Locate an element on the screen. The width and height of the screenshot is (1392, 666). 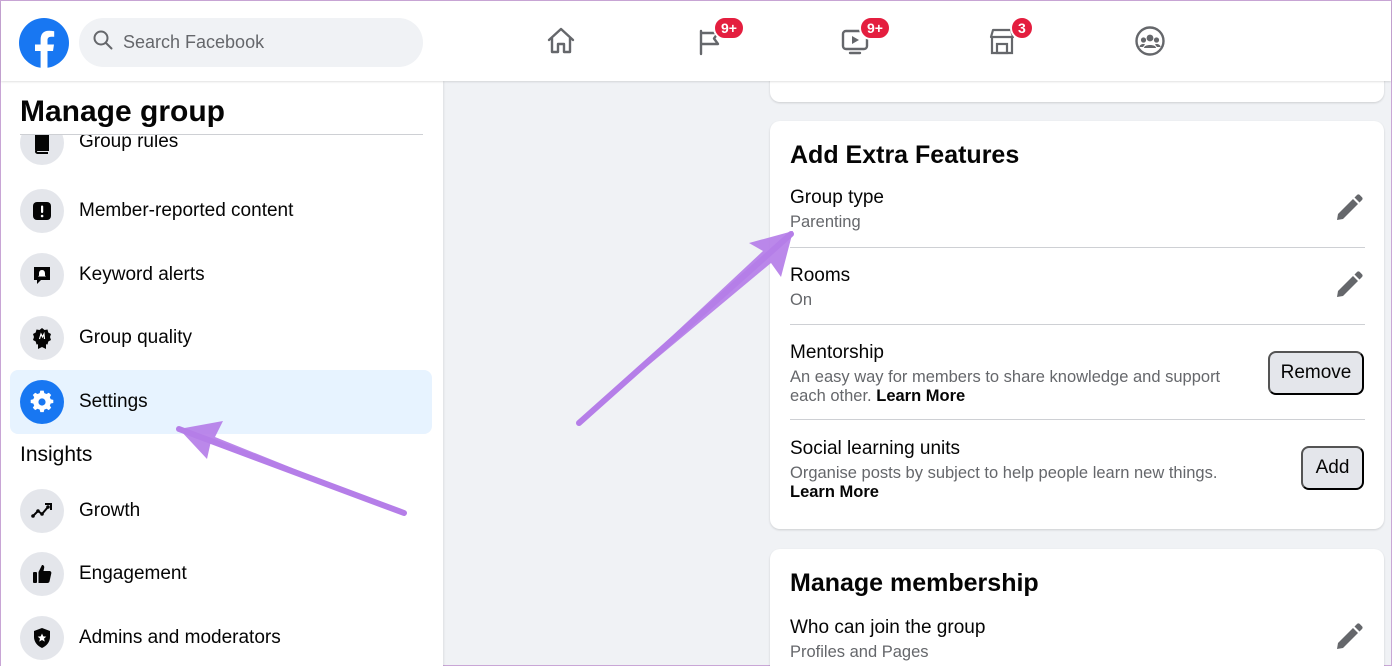
setting-group-type: Group type Parenting is located at coordinates (1077, 209).